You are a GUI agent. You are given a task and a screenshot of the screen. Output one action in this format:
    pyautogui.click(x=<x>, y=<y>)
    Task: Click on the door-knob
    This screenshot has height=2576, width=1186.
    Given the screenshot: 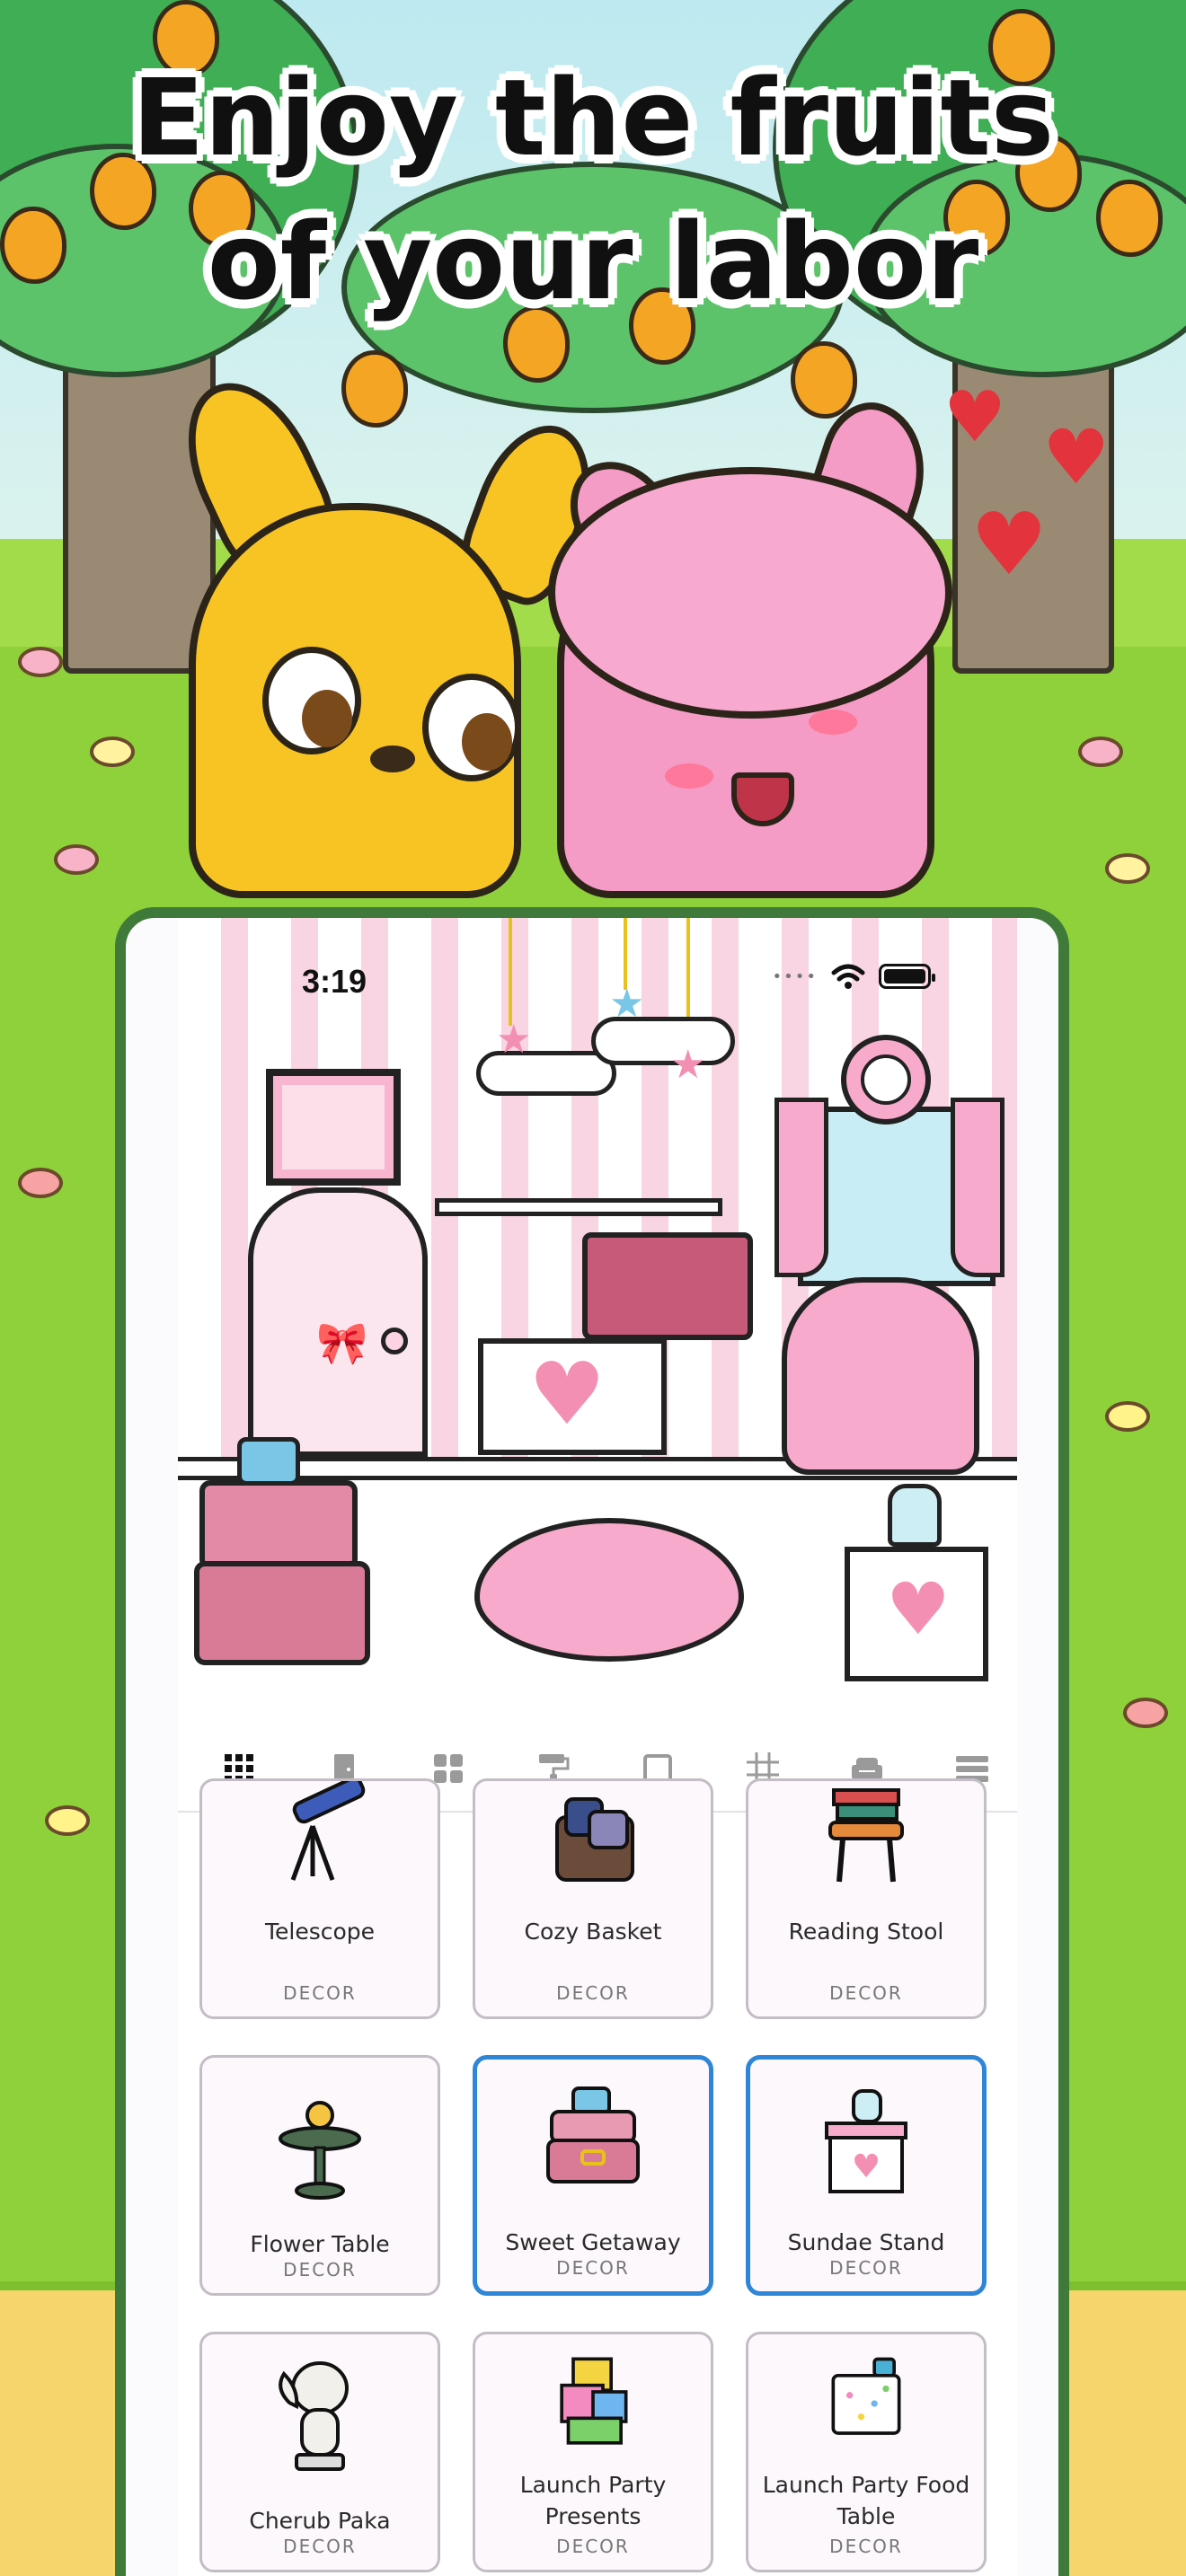 What is the action you would take?
    pyautogui.click(x=394, y=1341)
    